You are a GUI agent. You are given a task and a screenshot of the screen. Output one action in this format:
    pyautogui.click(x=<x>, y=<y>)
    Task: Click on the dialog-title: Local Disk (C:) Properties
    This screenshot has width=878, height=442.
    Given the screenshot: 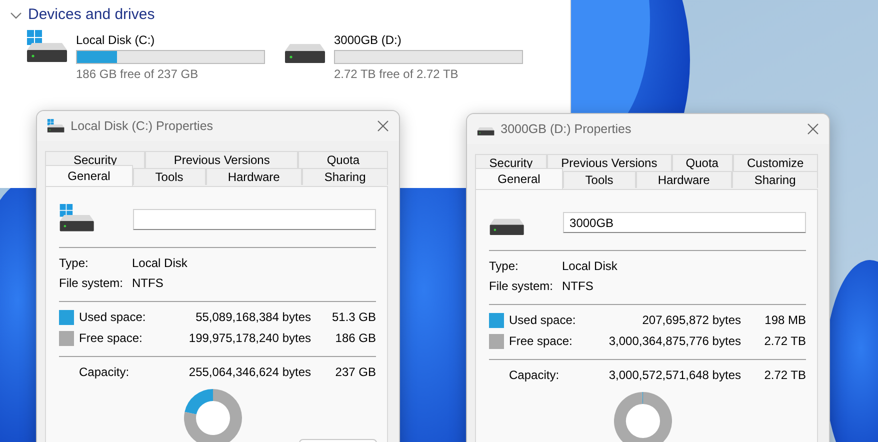 What is the action you would take?
    pyautogui.click(x=142, y=126)
    